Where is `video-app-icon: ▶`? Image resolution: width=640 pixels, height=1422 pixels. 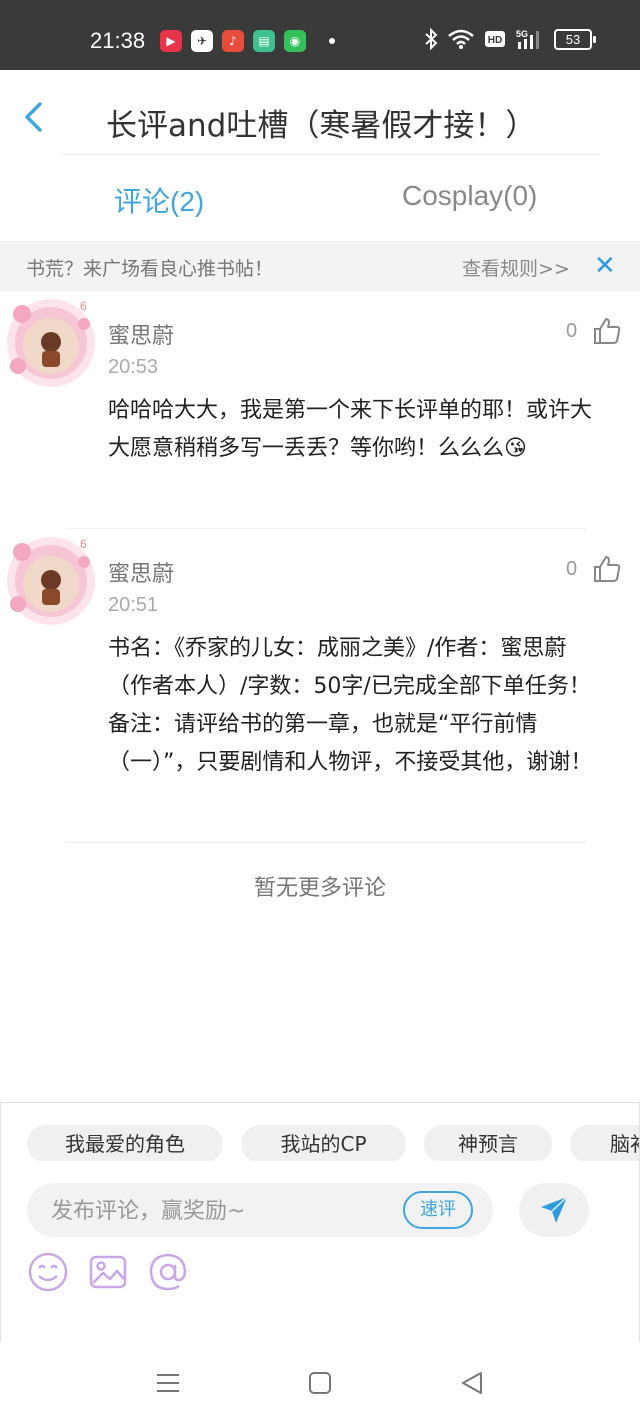
video-app-icon: ▶ is located at coordinates (171, 41).